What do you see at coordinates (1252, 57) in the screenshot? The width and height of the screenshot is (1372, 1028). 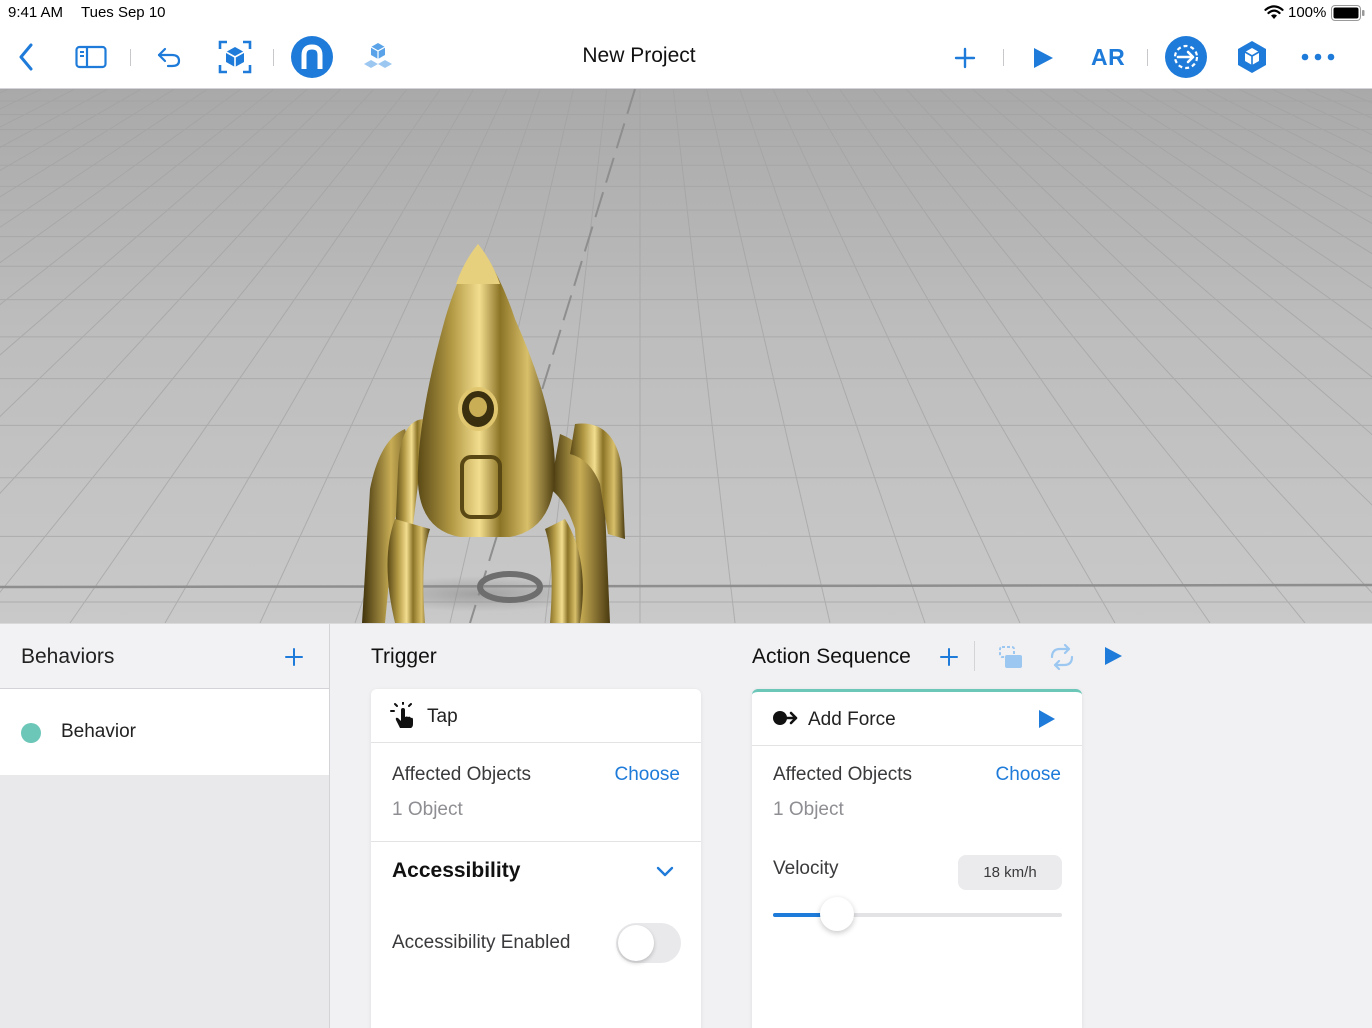 I see `properties-icon` at bounding box center [1252, 57].